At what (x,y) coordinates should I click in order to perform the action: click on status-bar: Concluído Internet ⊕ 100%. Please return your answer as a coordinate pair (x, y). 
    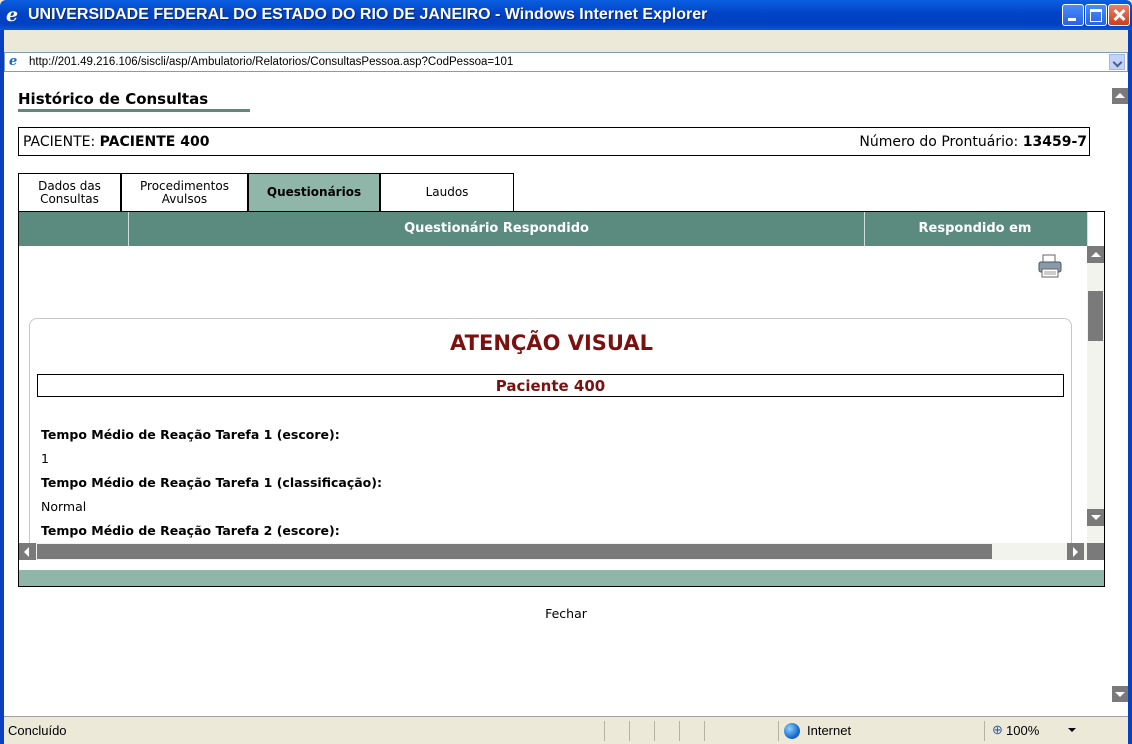
    Looking at the image, I should click on (566, 730).